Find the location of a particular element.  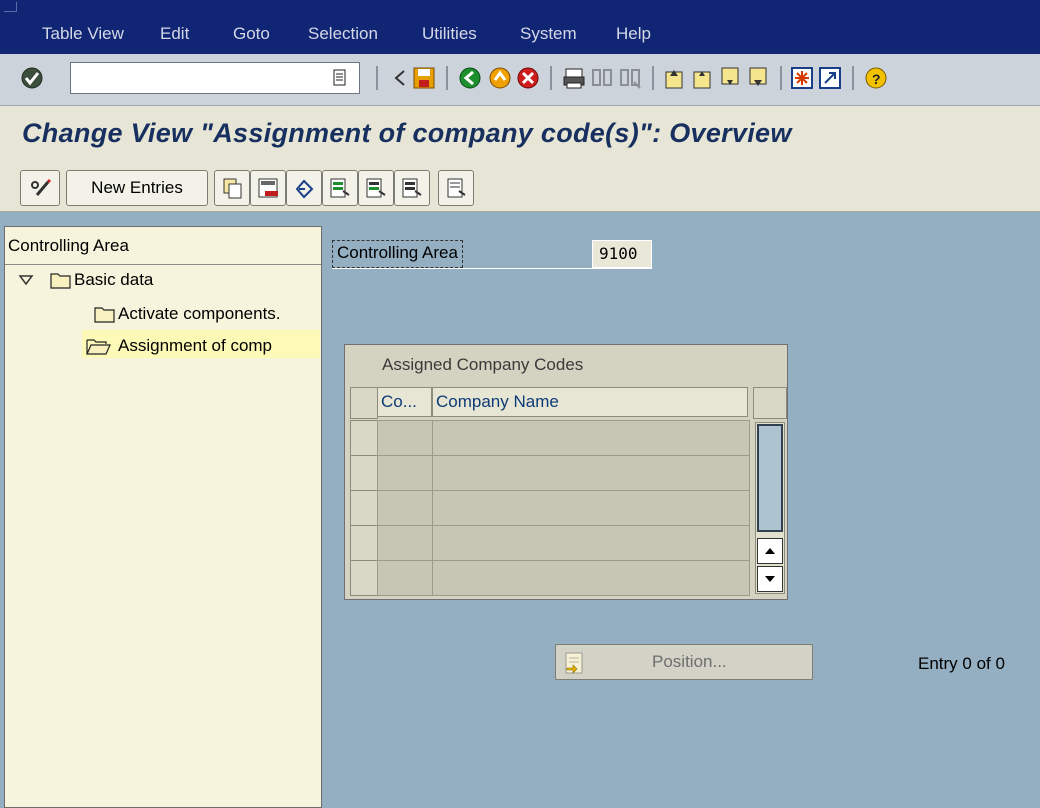

create-session-icon is located at coordinates (802, 78).